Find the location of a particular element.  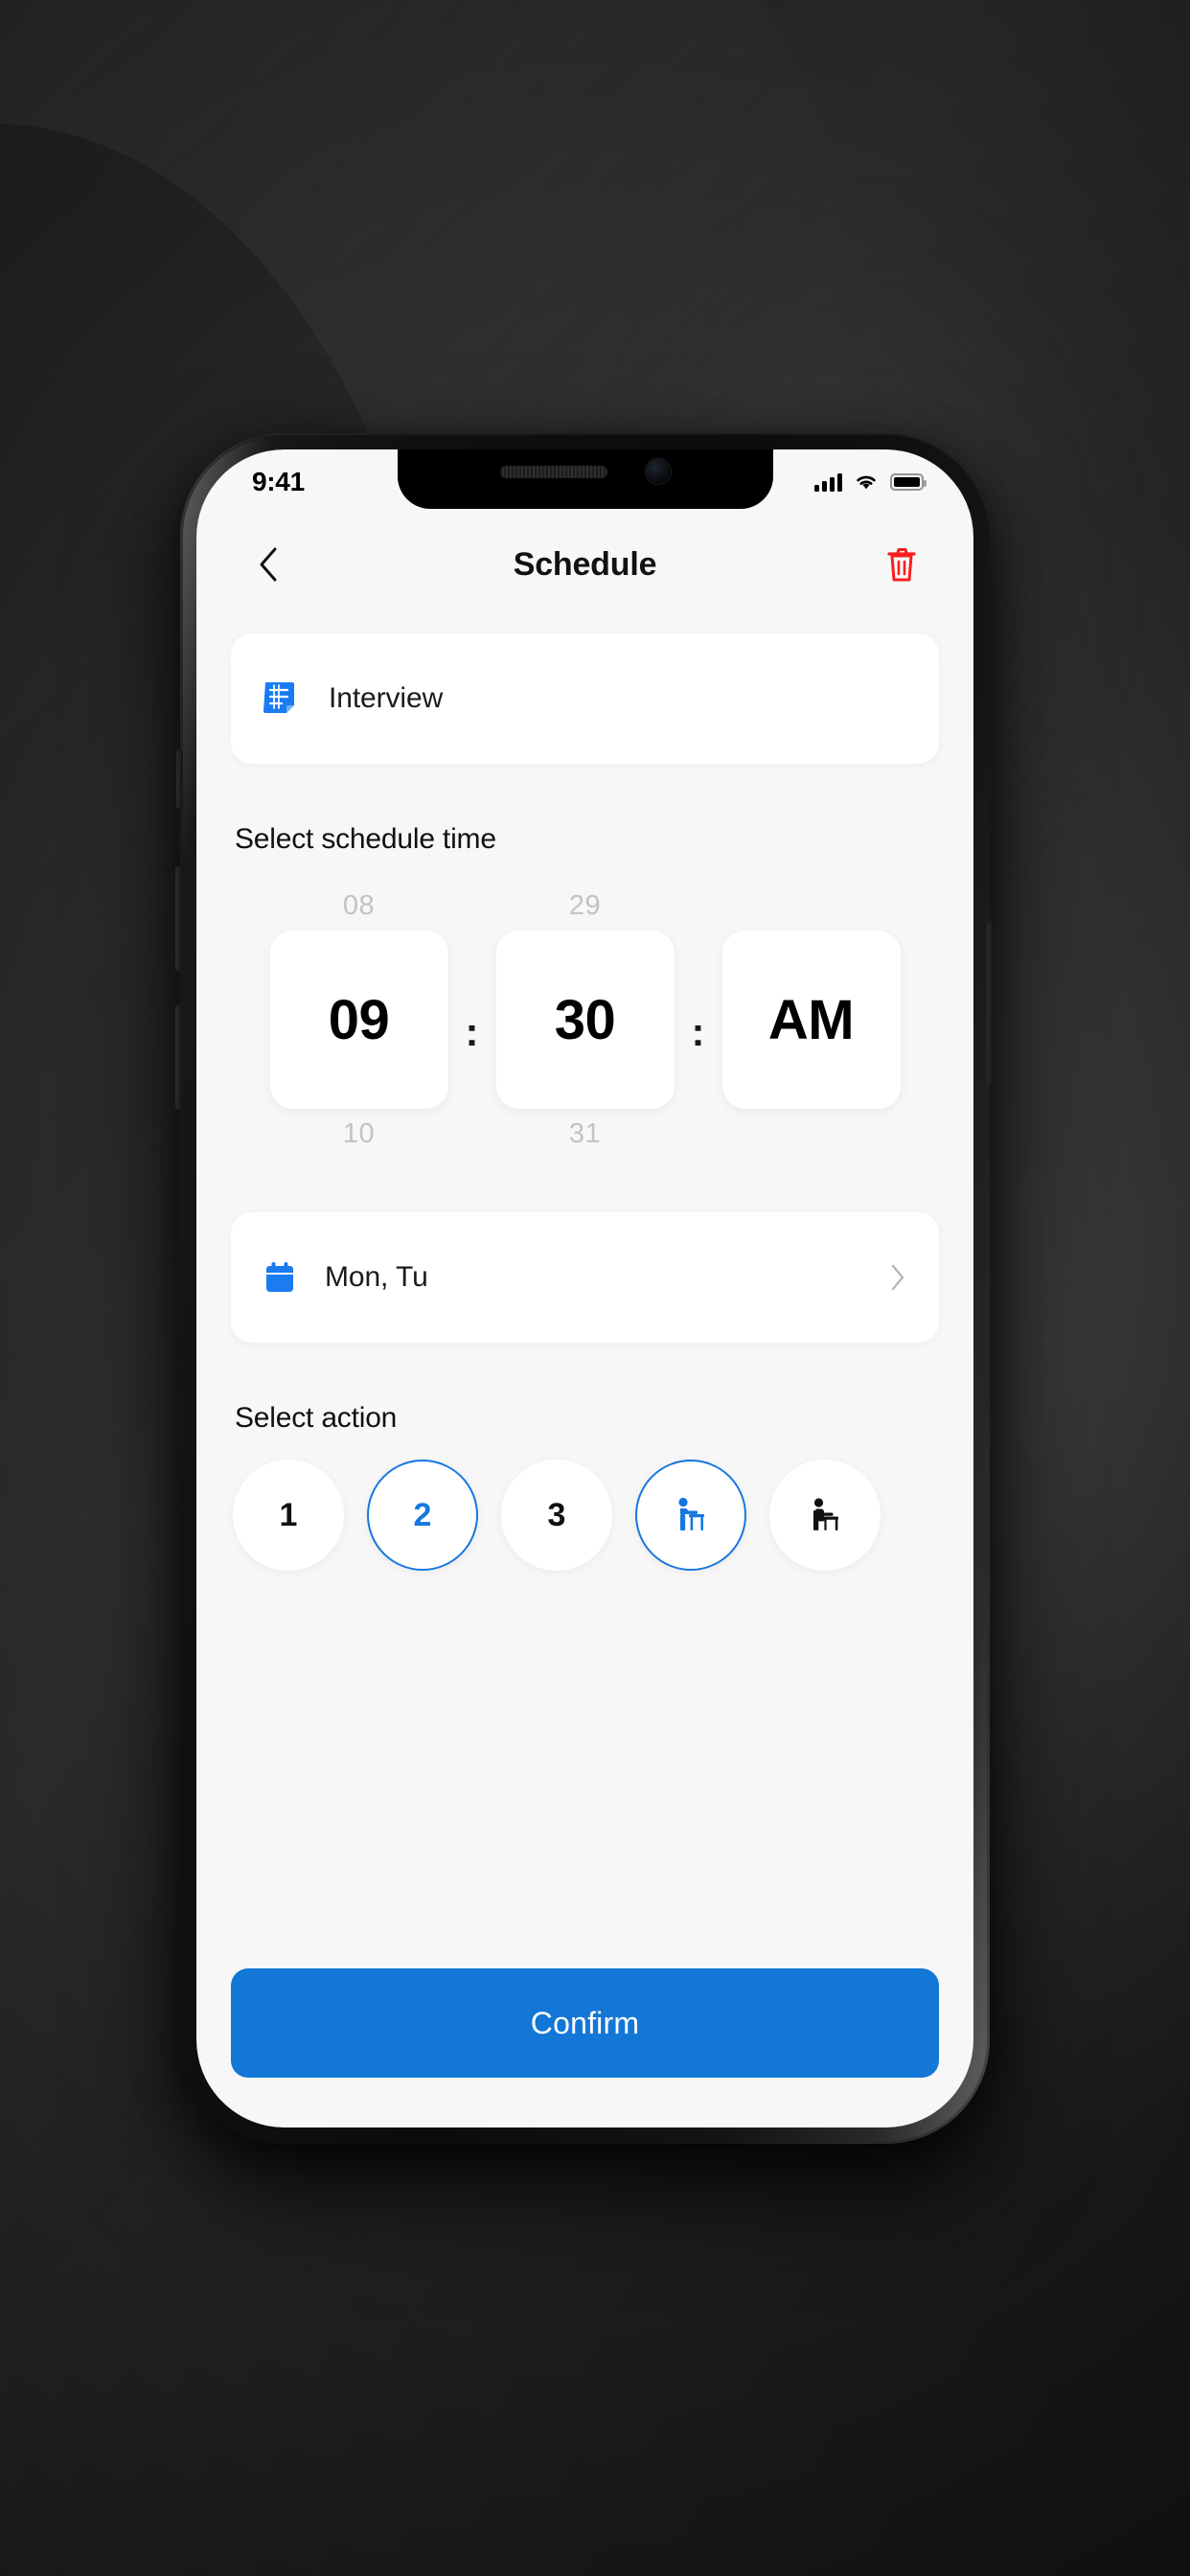

front-camera-icon is located at coordinates (658, 471).